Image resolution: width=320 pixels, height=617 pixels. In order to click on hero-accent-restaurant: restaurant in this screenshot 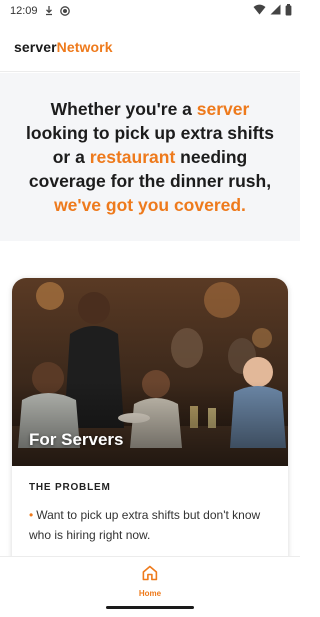, I will do `click(132, 157)`.